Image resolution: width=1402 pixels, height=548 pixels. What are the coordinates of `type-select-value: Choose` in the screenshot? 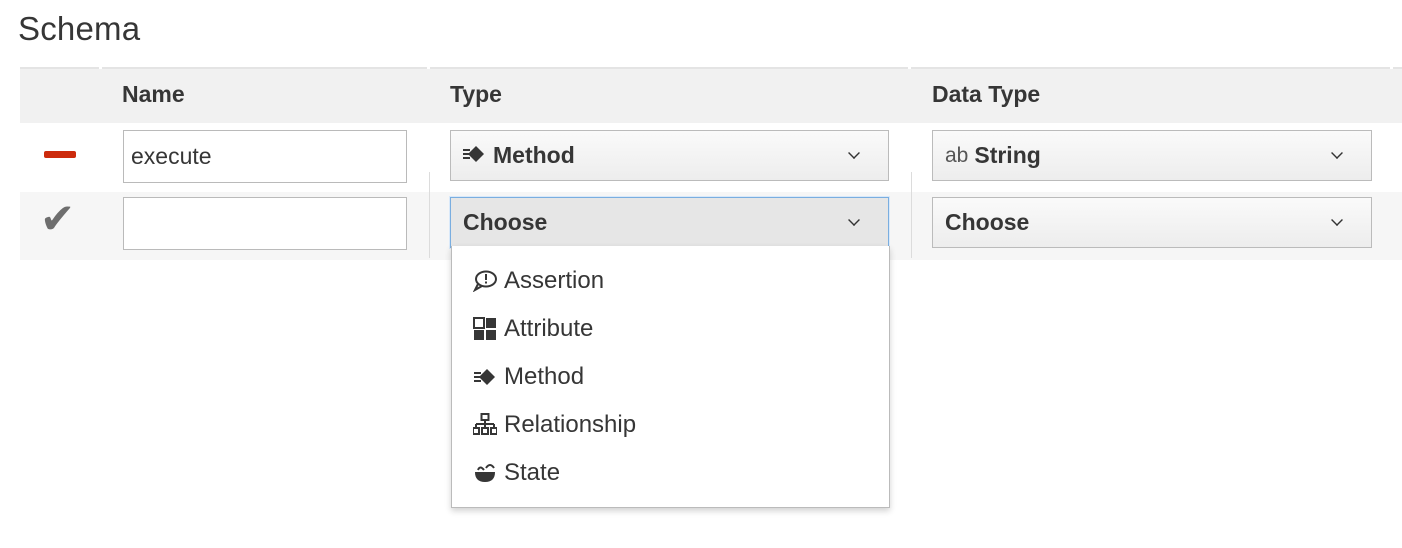 It's located at (505, 222).